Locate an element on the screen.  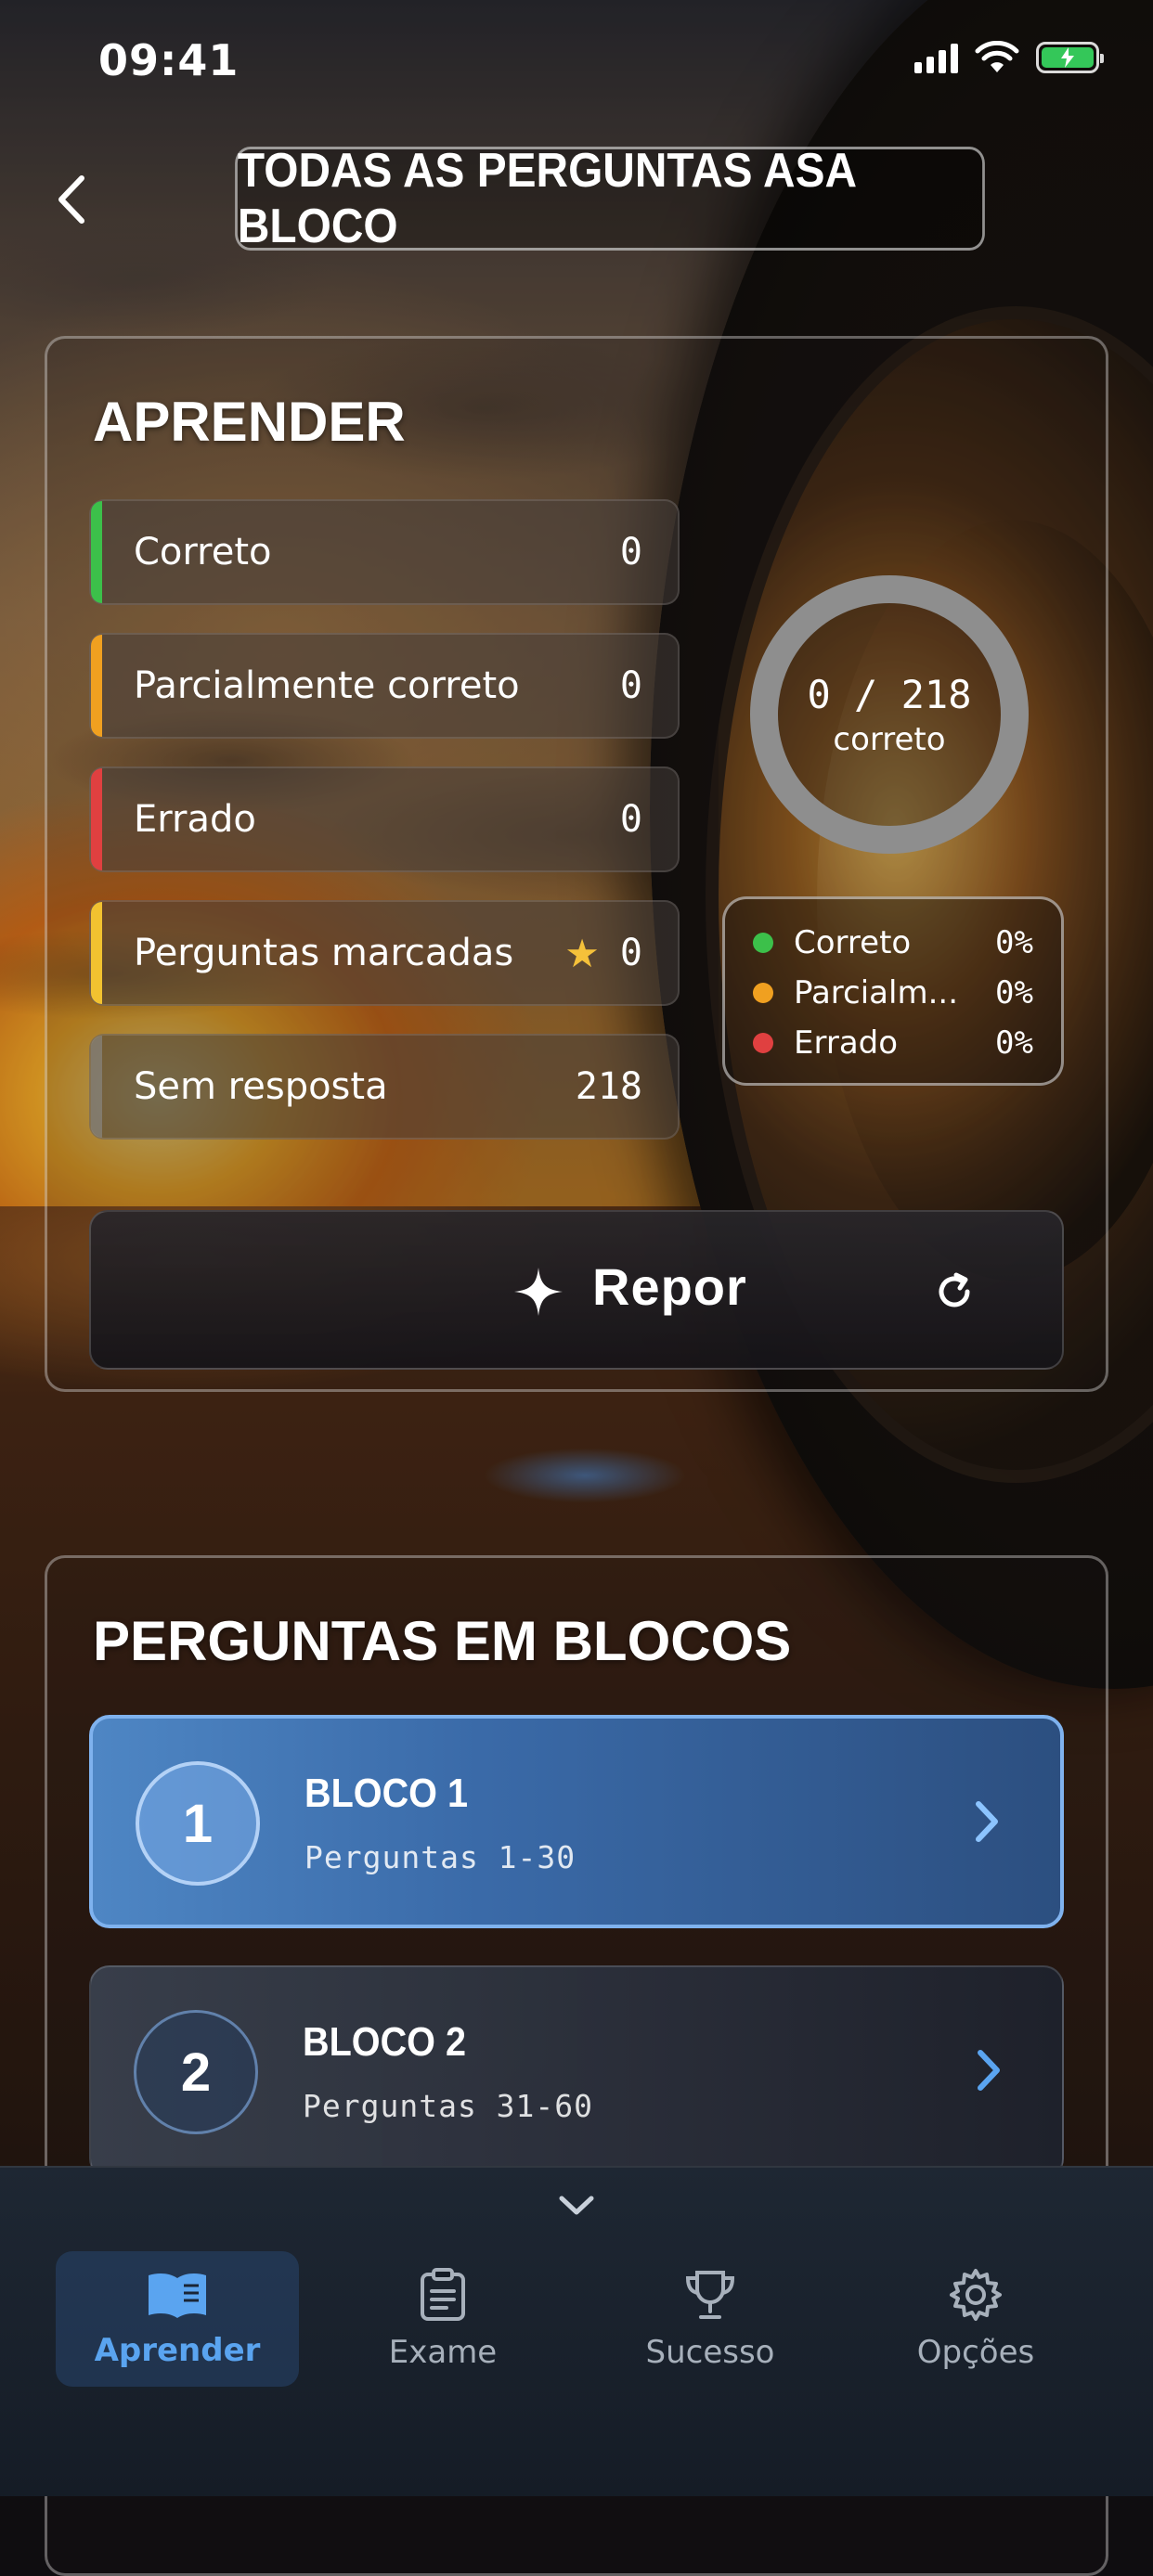
back-button is located at coordinates (79, 199).